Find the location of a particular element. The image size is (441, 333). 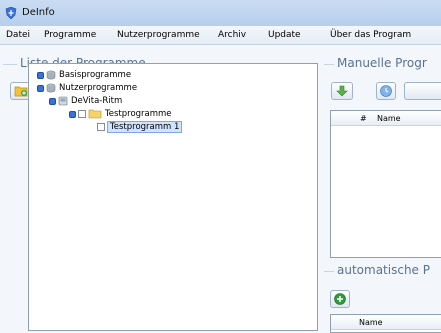

tree-node-devita-ritm: DeVita-Ritm is located at coordinates (85, 101).